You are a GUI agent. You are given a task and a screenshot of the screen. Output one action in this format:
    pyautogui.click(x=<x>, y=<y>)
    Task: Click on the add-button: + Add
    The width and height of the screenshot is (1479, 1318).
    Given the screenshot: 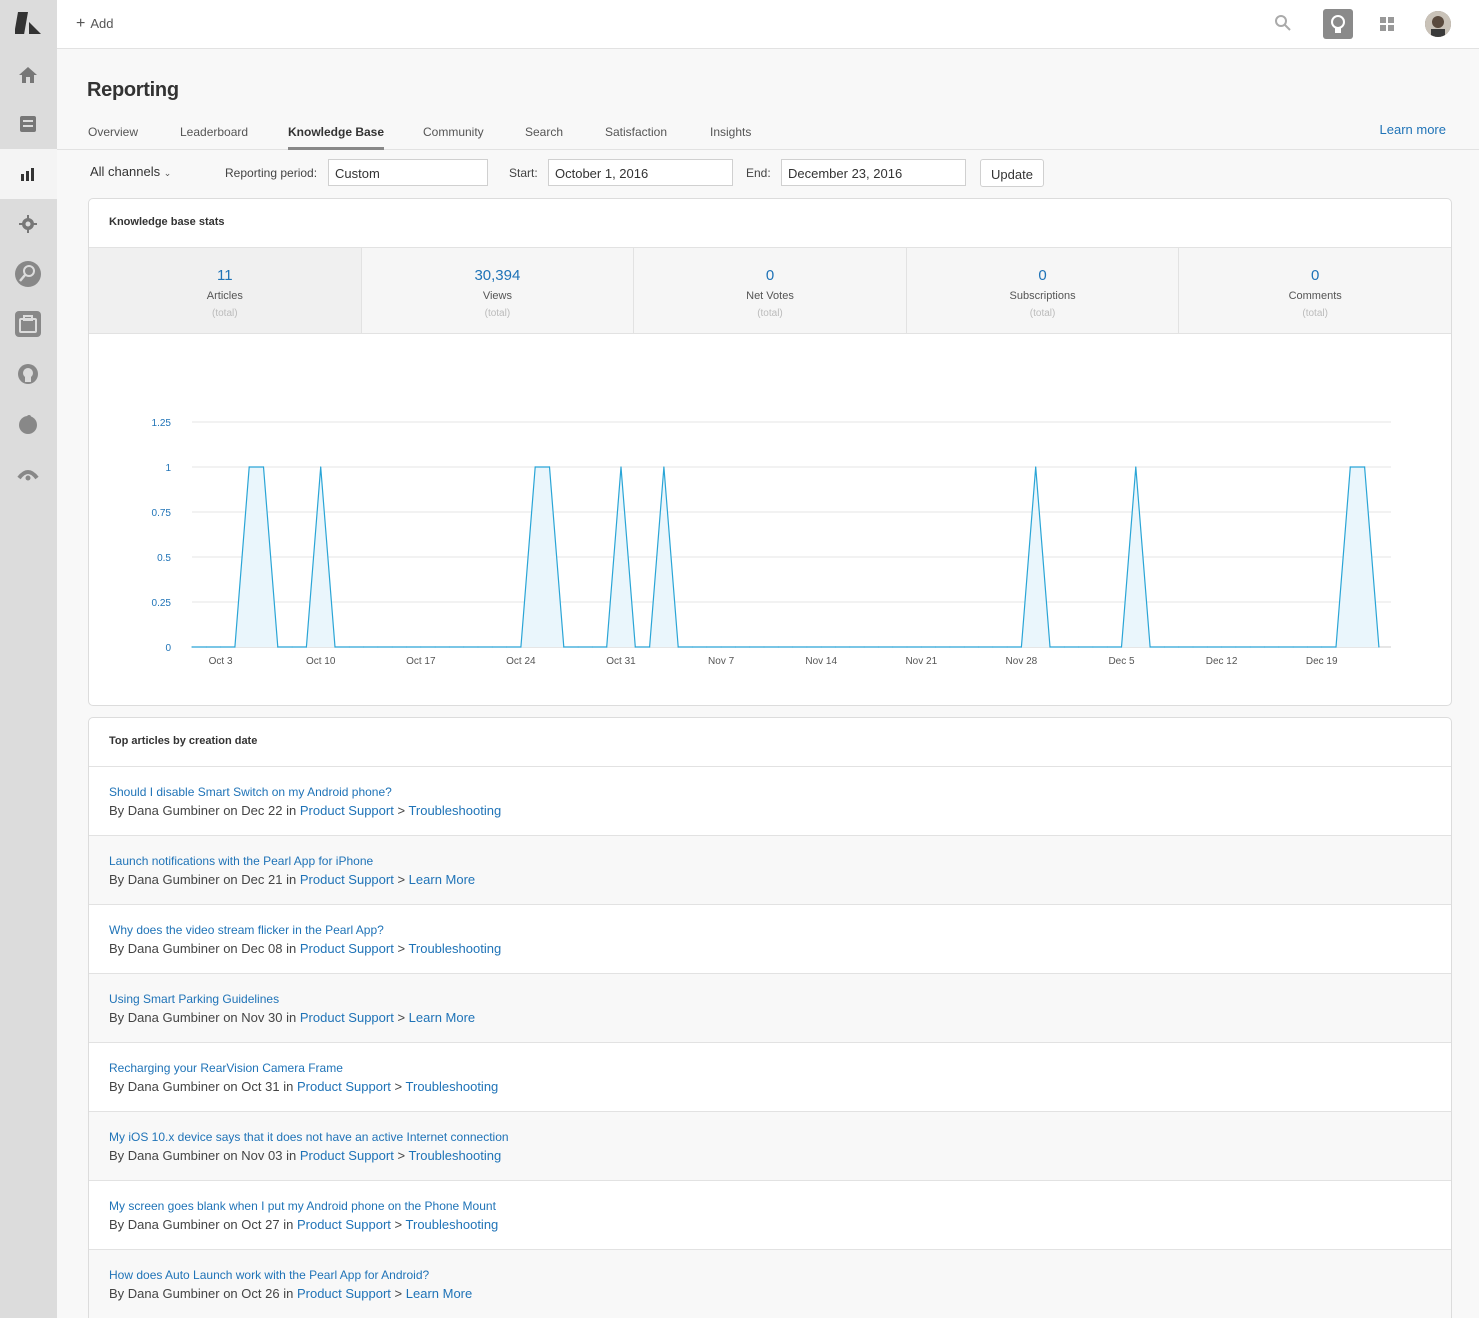 What is the action you would take?
    pyautogui.click(x=95, y=23)
    